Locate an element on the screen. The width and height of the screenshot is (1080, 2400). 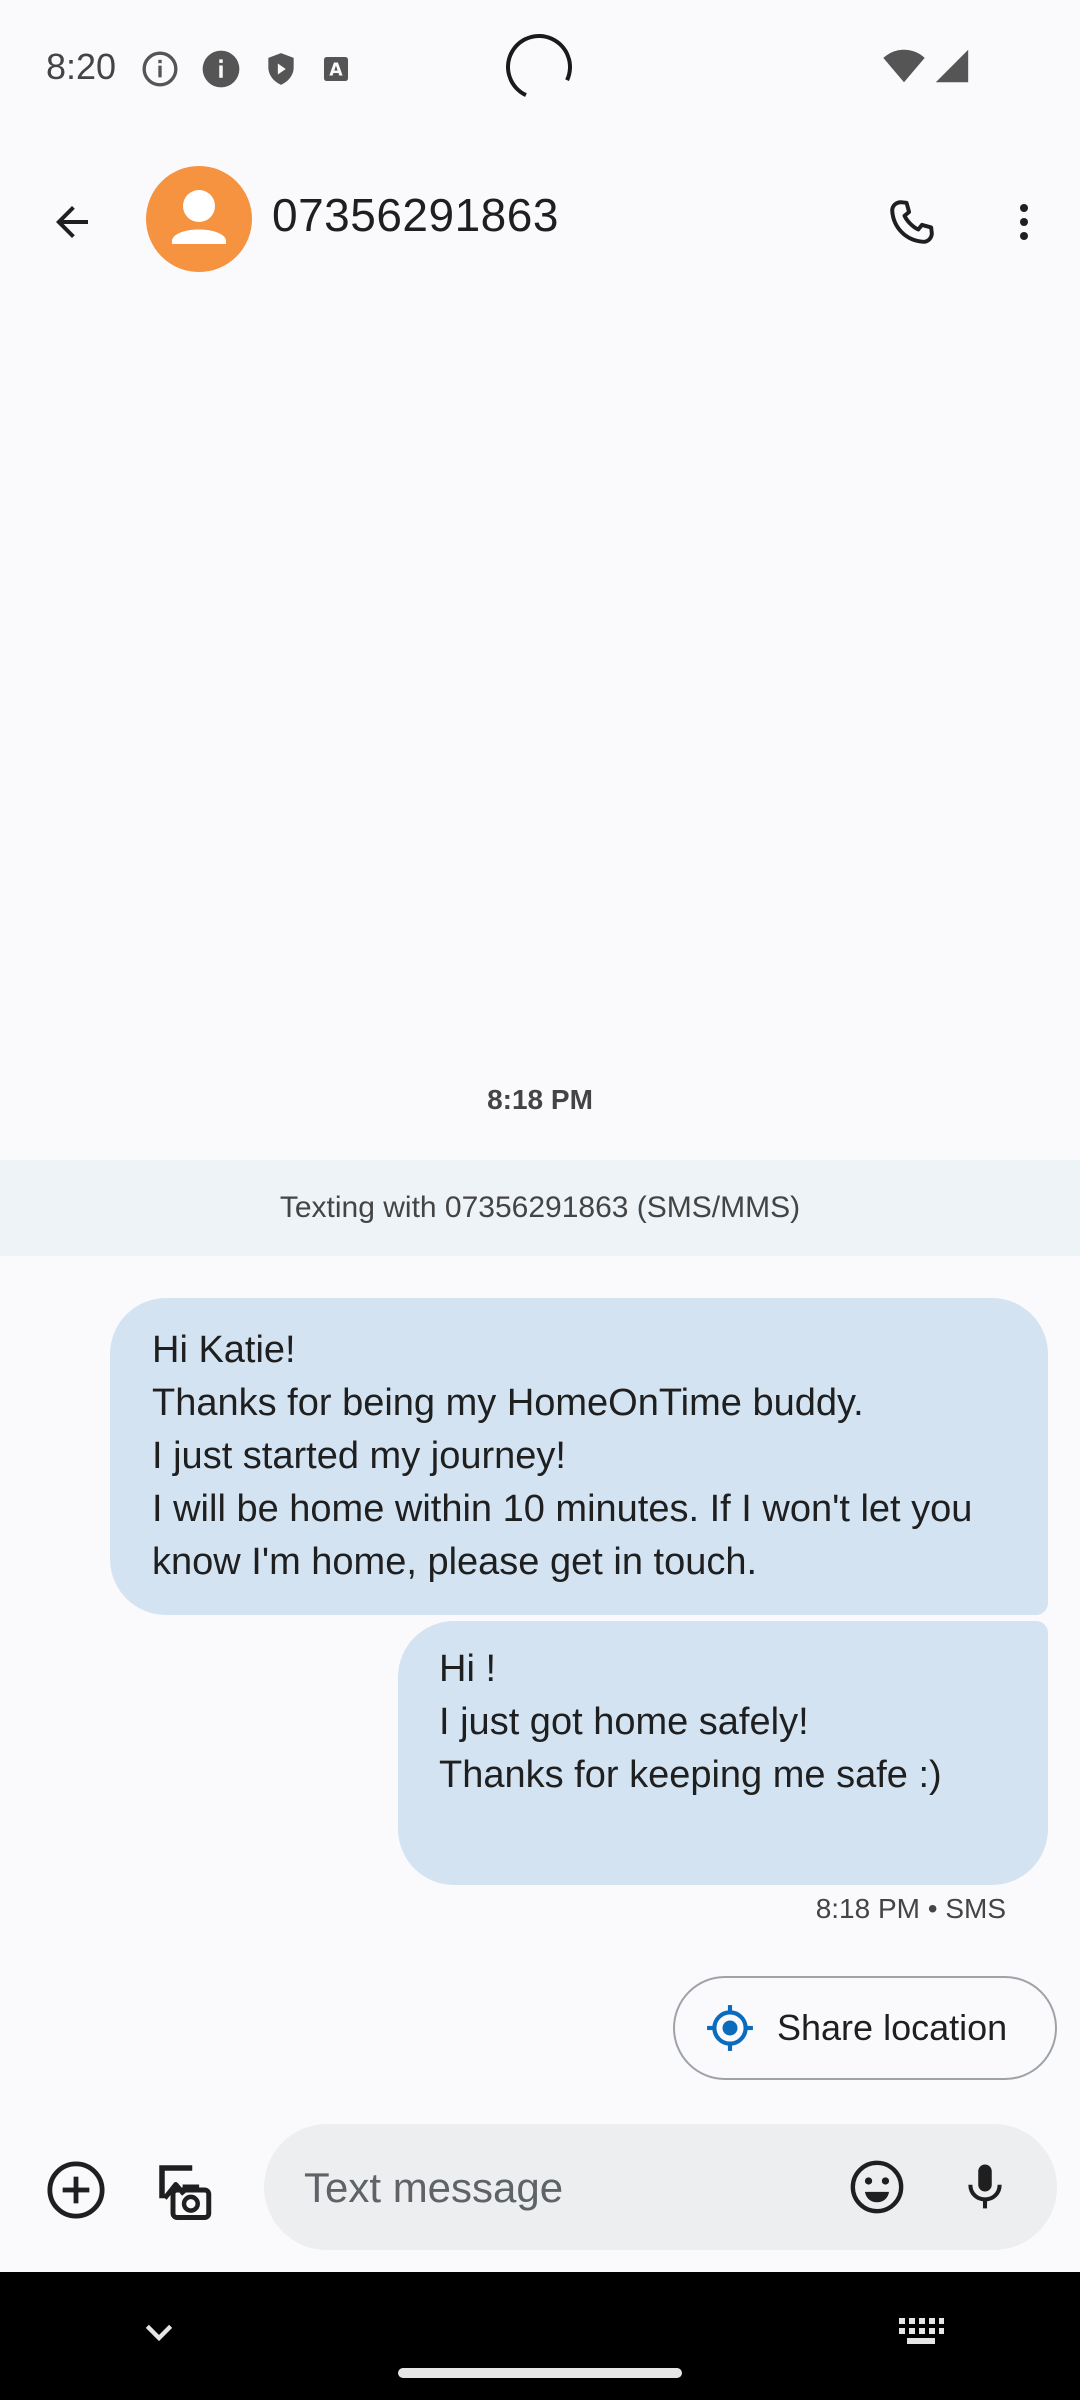
cellular-signal-icon is located at coordinates (952, 68).